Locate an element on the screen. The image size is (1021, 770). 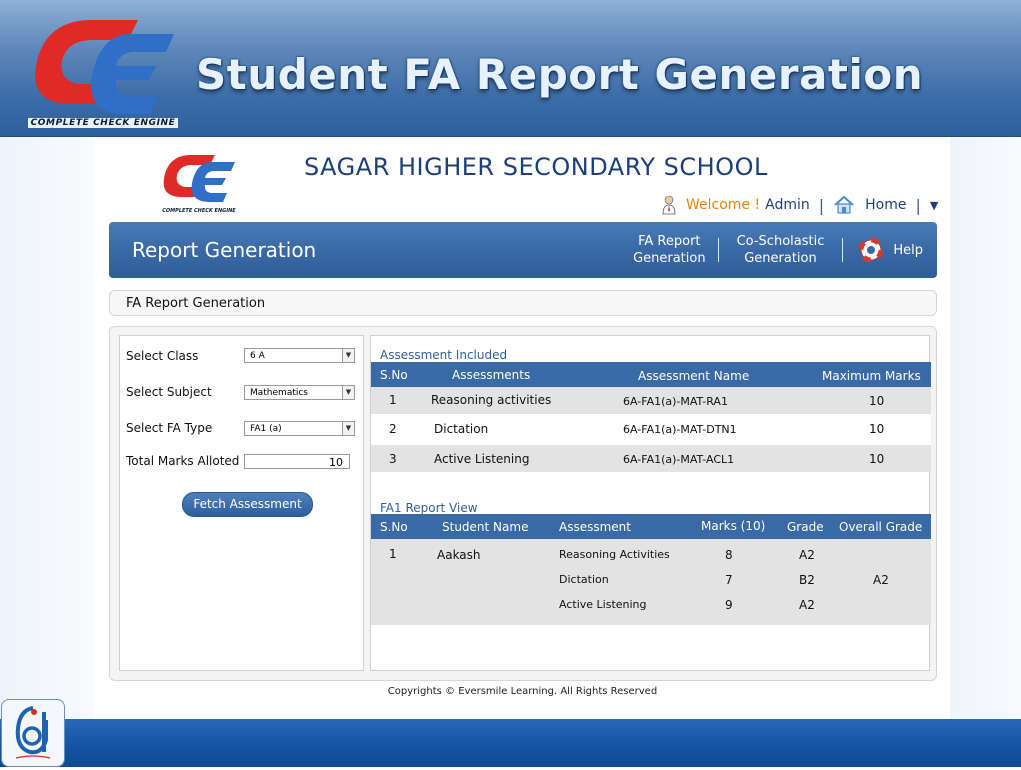
breadcrumb: FA Report Generation is located at coordinates (523, 303).